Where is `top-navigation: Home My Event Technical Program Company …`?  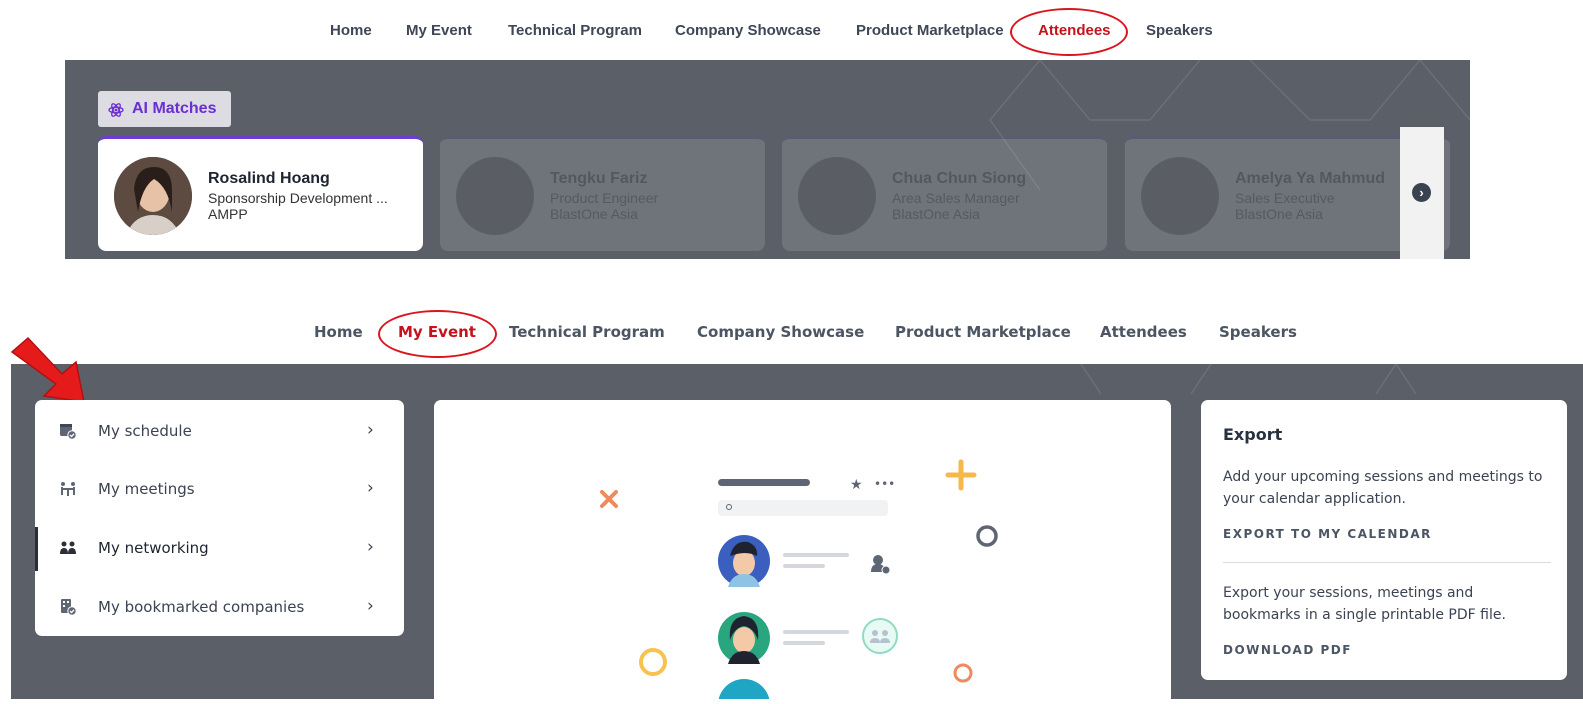
top-navigation: Home My Event Technical Program Company … is located at coordinates (791, 30).